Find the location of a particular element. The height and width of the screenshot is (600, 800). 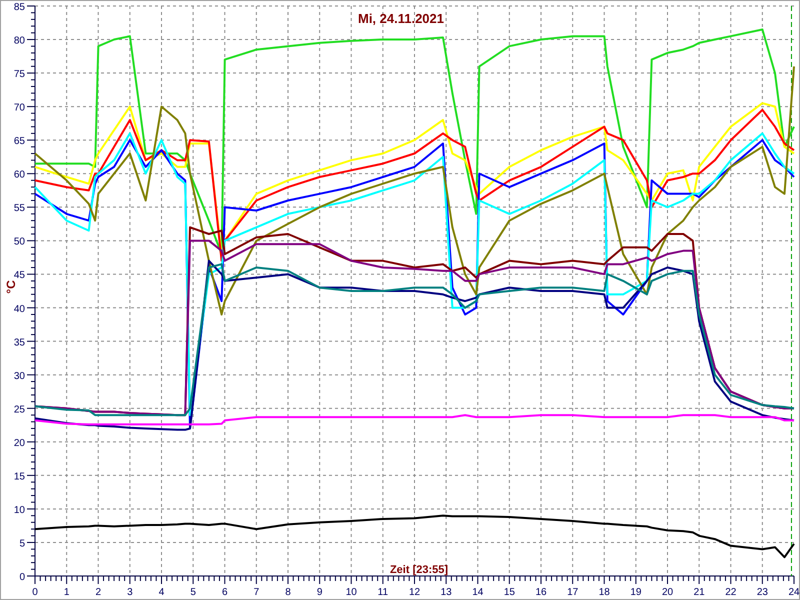

tick-label: 13 is located at coordinates (446, 592).